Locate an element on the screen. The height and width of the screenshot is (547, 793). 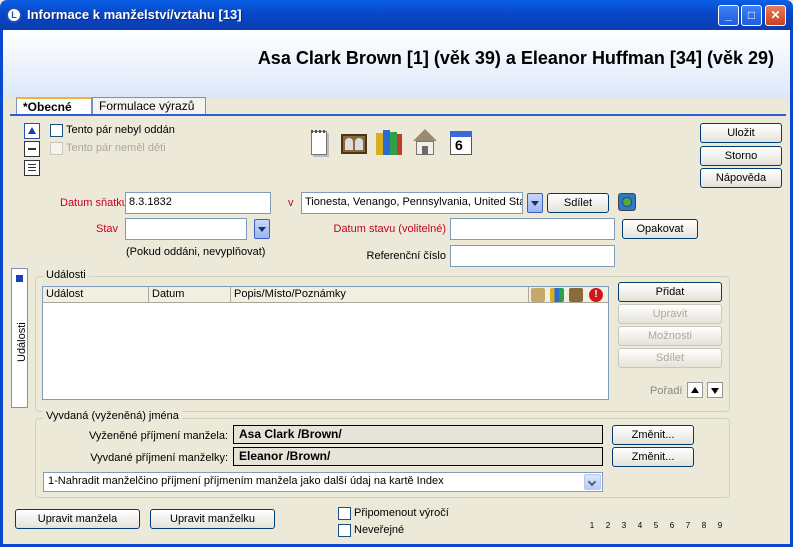
column-media-icon is located at coordinates (538, 295).